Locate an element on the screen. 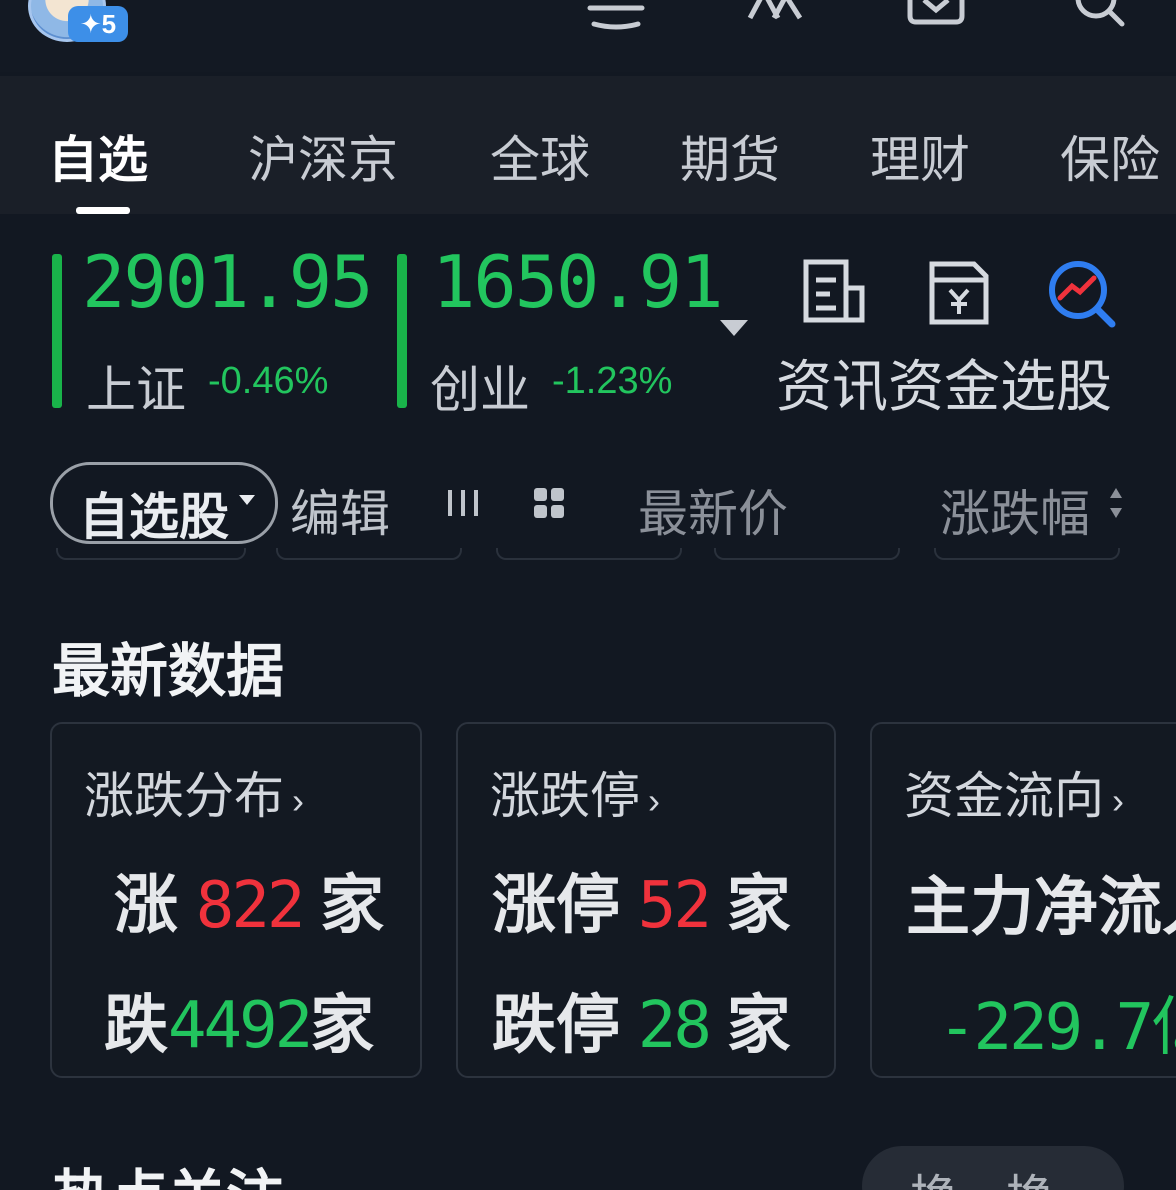 This screenshot has height=1190, width=1176. card-limit-up-down: 涨跌停 › 涨停 52 家 跌停 28 家 is located at coordinates (646, 900).